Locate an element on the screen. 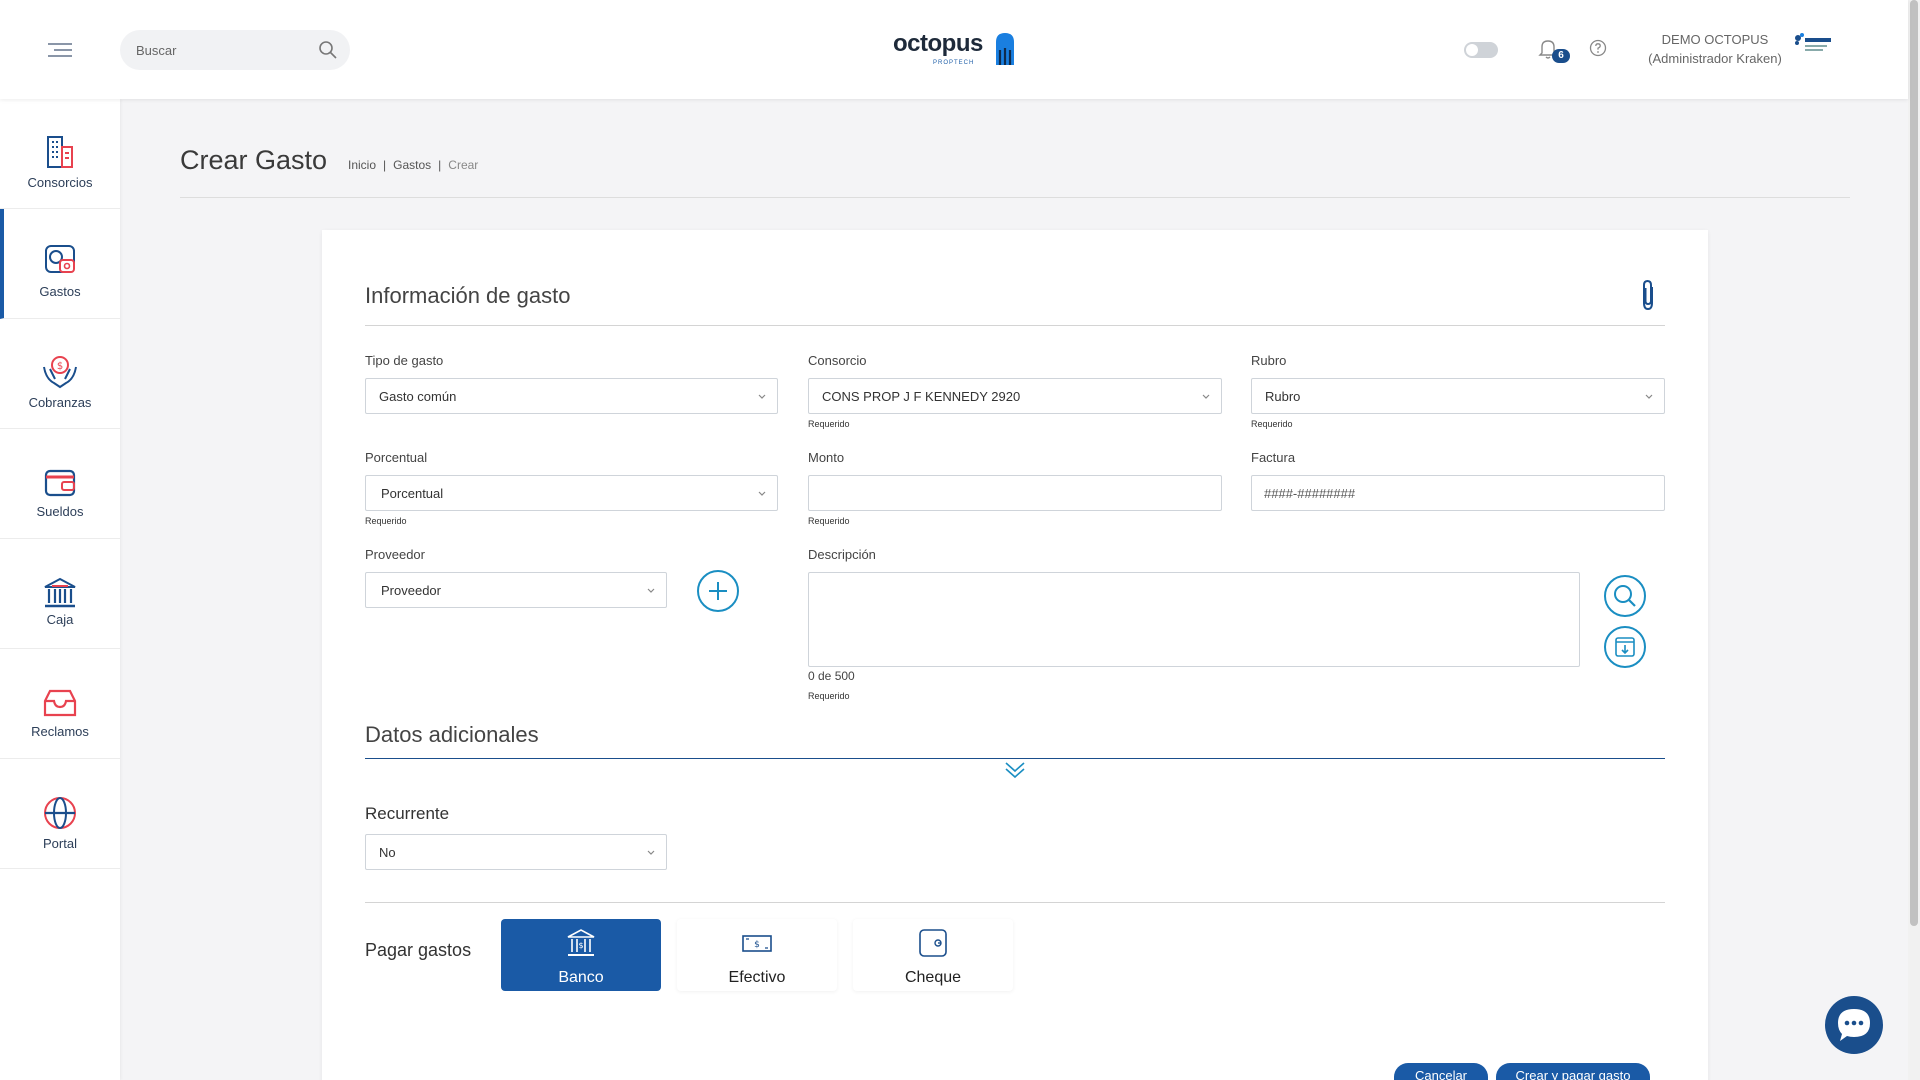 This screenshot has height=1080, width=1920. theme-toggle is located at coordinates (1481, 50).